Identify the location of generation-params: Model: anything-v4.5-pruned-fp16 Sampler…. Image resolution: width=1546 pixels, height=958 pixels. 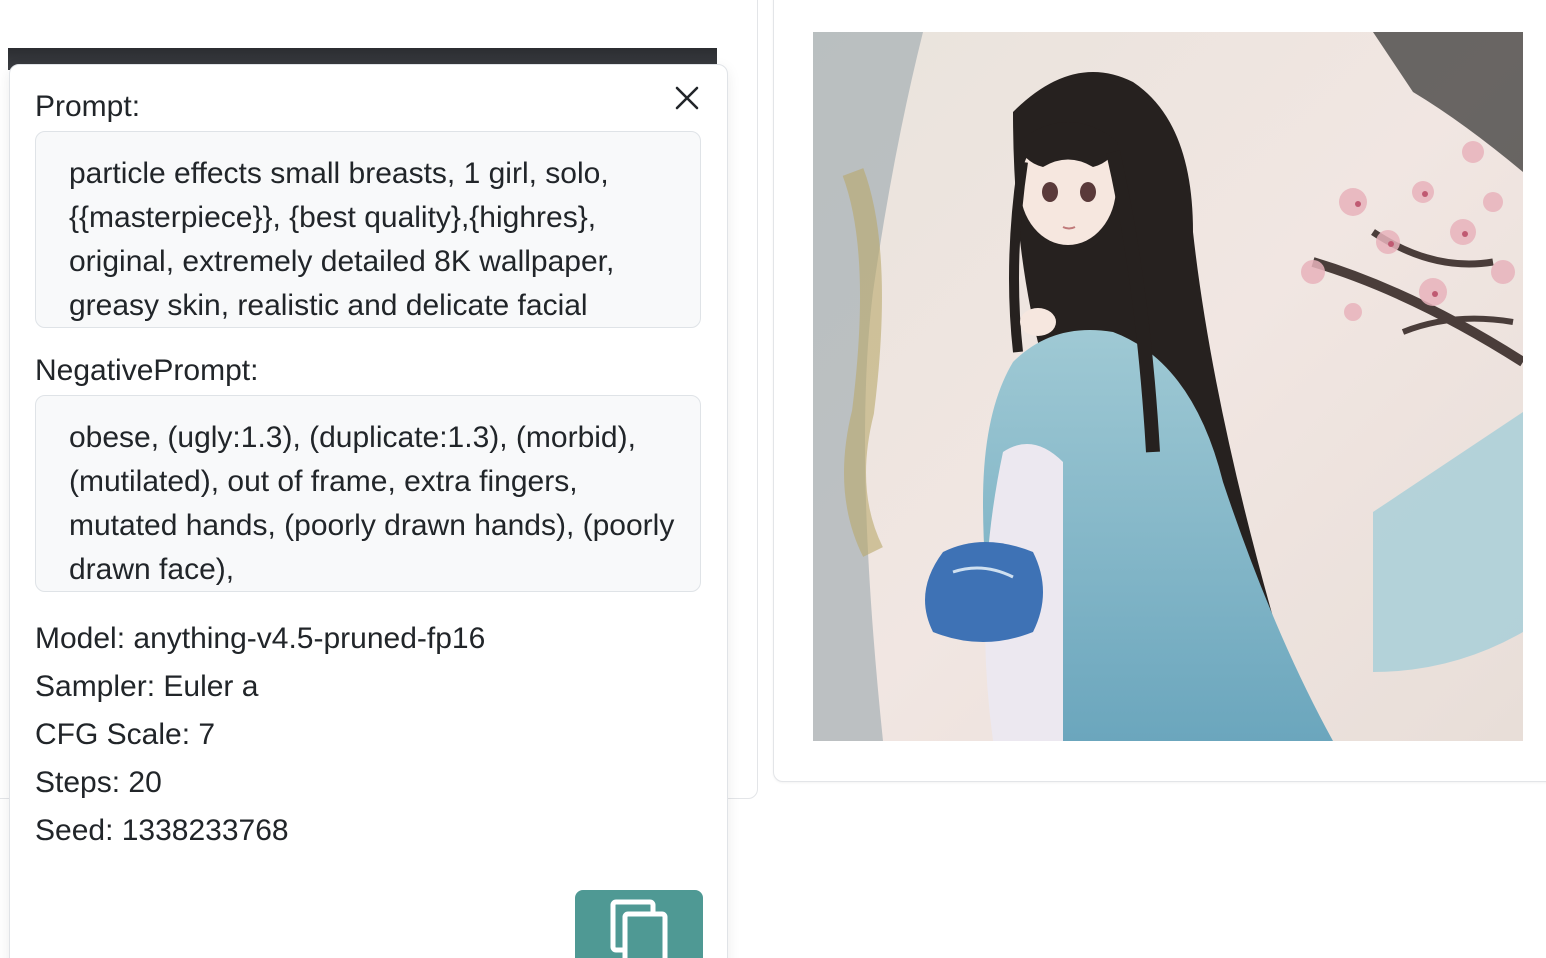
(260, 735).